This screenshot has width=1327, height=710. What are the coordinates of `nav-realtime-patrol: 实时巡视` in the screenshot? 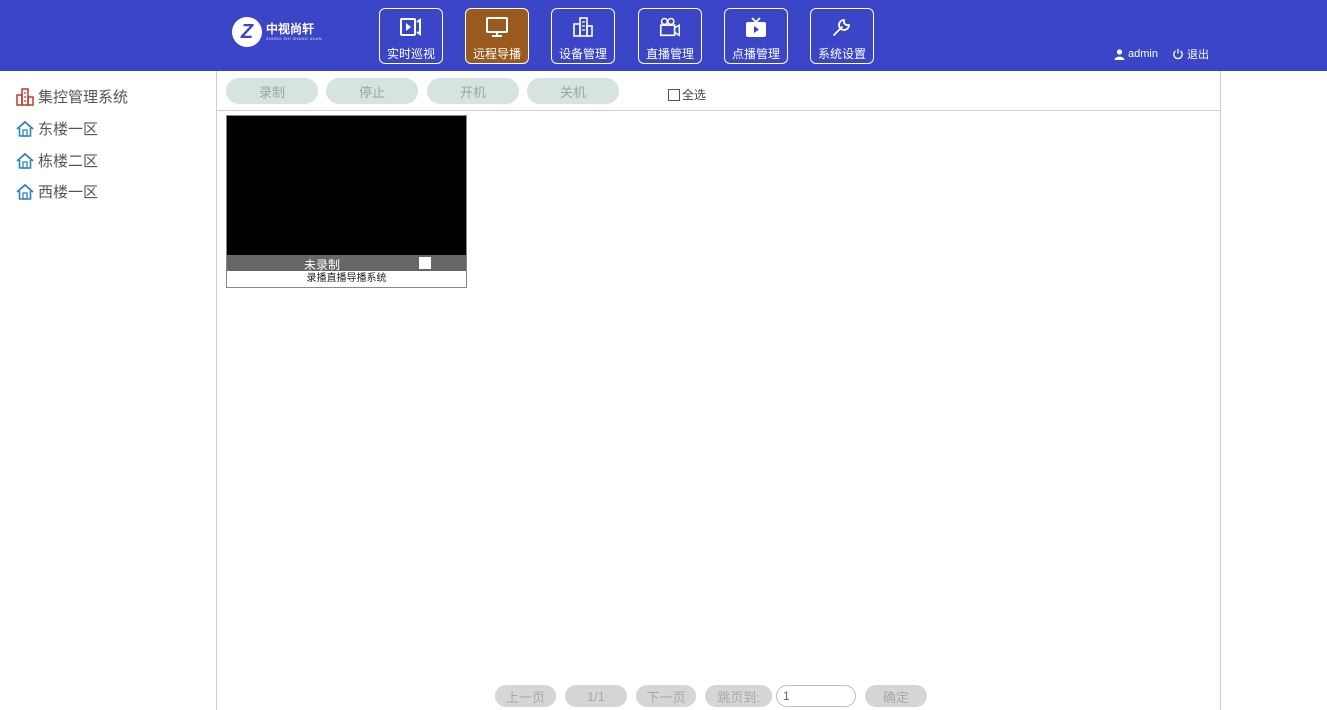 It's located at (411, 36).